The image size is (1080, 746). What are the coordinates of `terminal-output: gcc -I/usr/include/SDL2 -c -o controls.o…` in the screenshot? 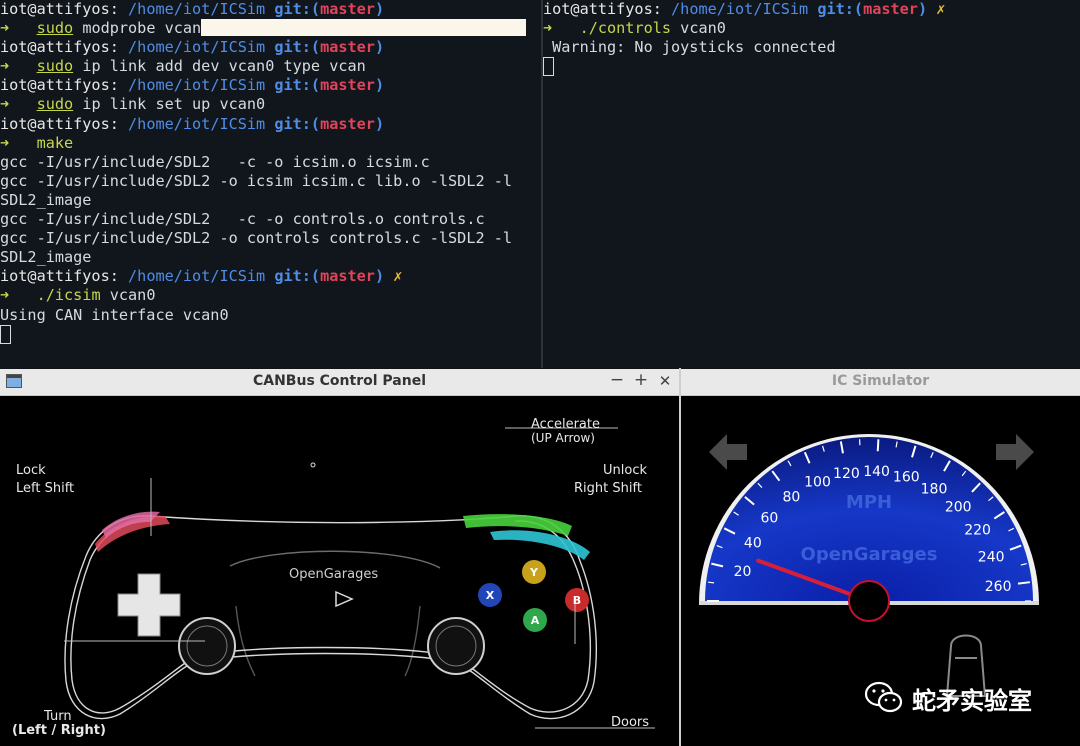 It's located at (242, 219).